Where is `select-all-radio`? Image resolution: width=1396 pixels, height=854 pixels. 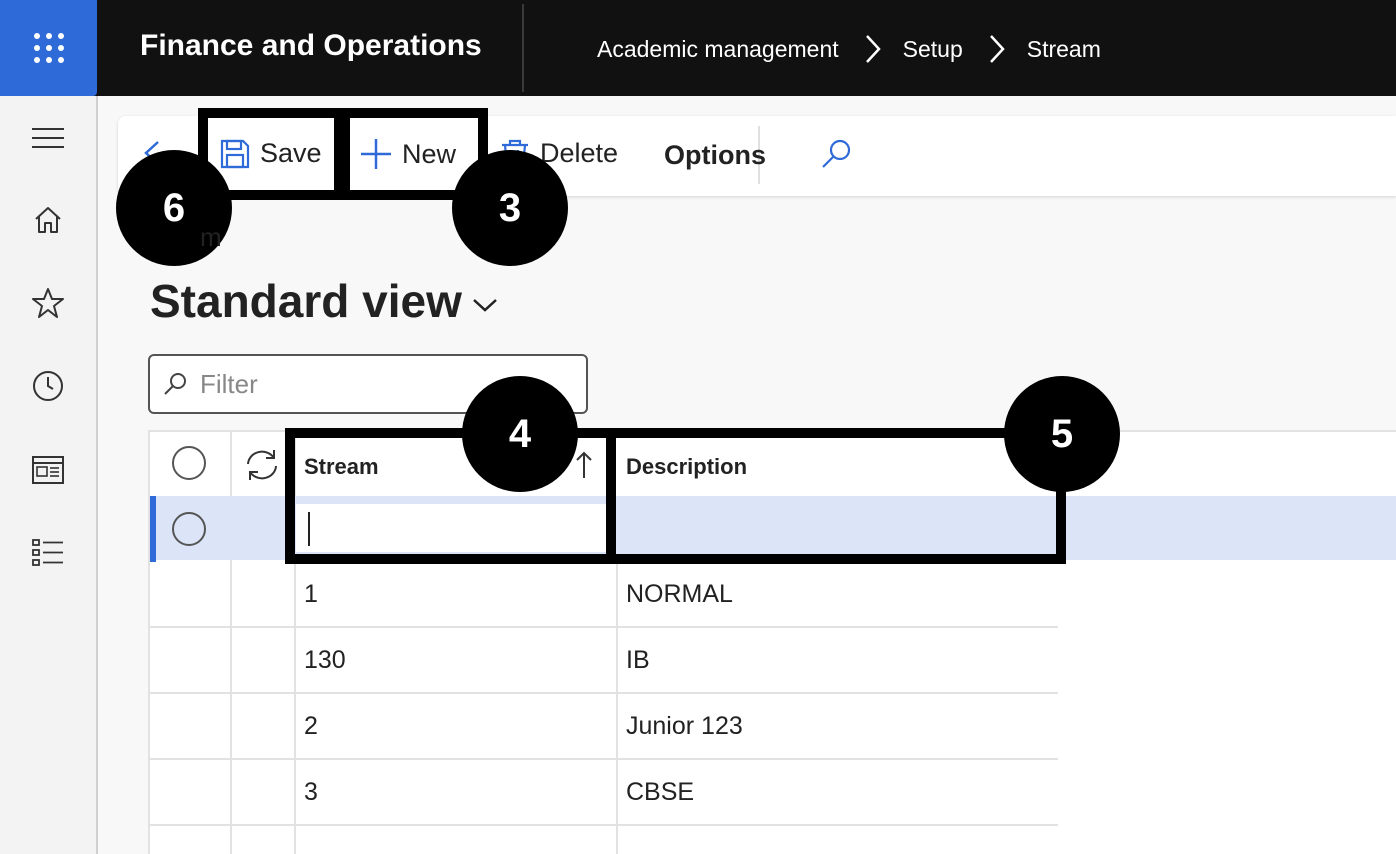
select-all-radio is located at coordinates (189, 463).